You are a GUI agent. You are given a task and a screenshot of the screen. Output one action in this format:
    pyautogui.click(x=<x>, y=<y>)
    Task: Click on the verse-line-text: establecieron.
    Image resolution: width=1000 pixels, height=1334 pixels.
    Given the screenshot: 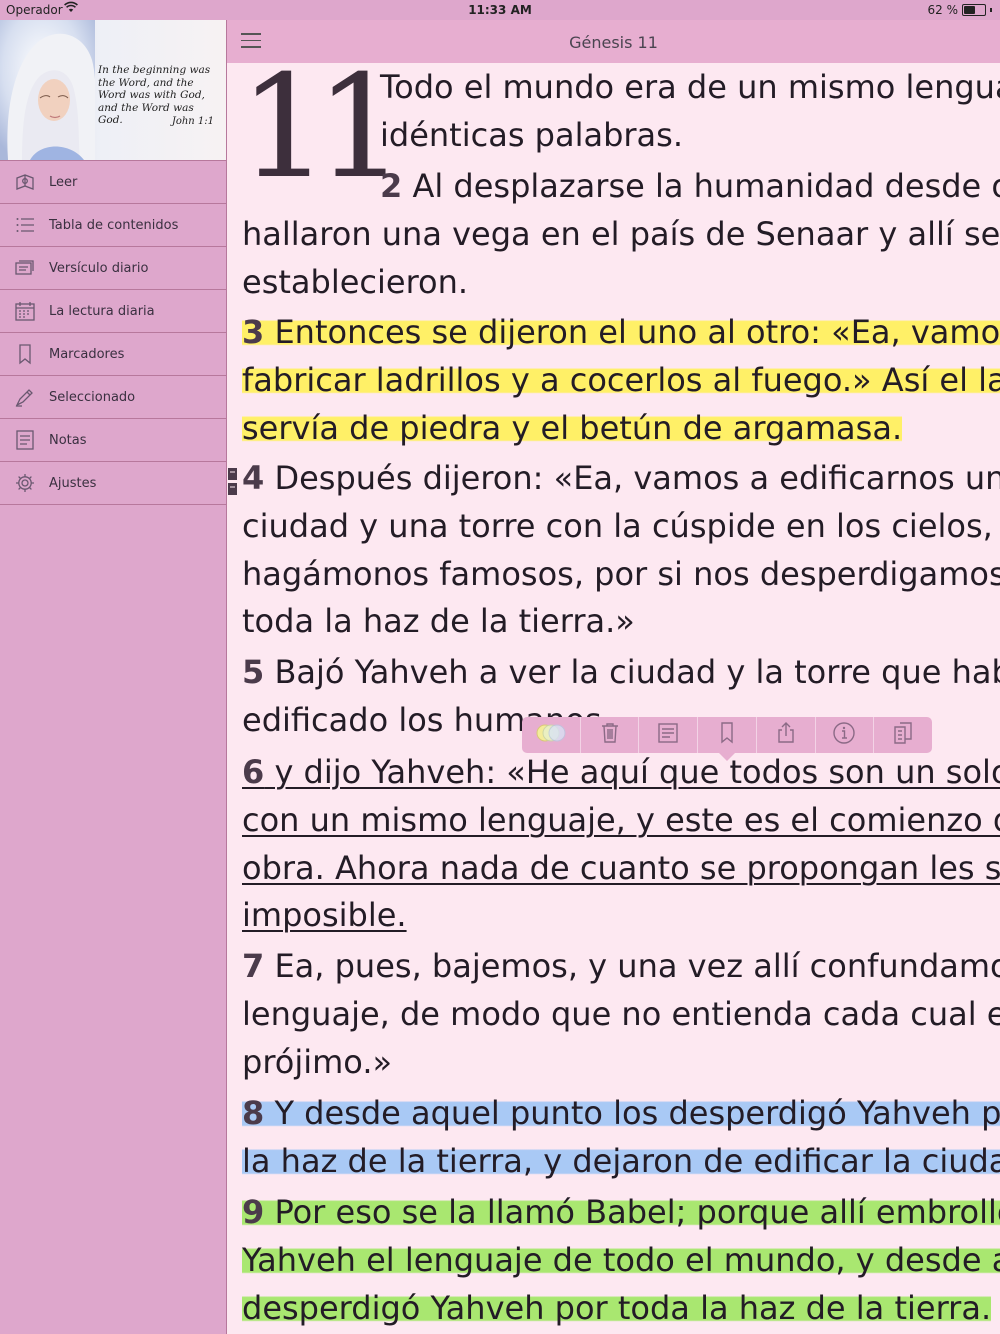 What is the action you would take?
    pyautogui.click(x=355, y=282)
    